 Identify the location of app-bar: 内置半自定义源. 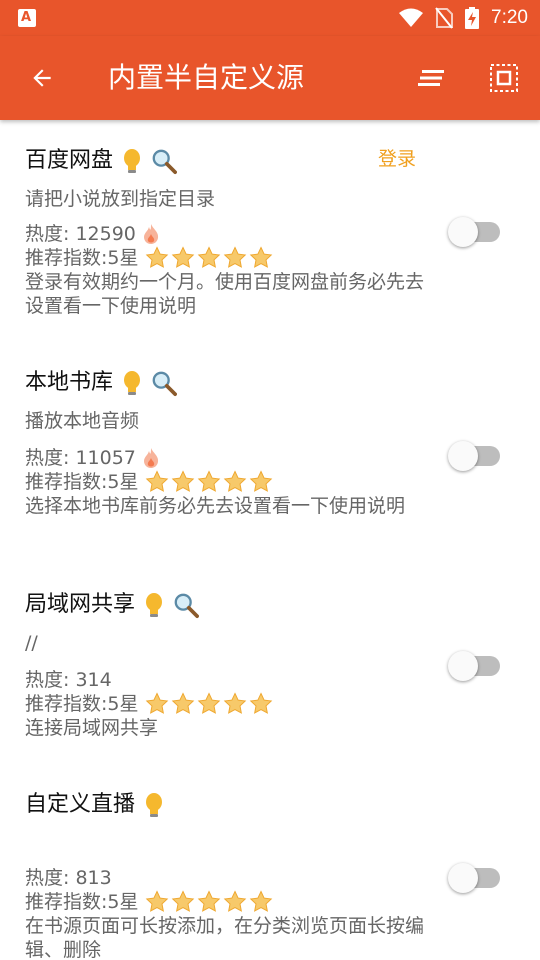
(270, 78).